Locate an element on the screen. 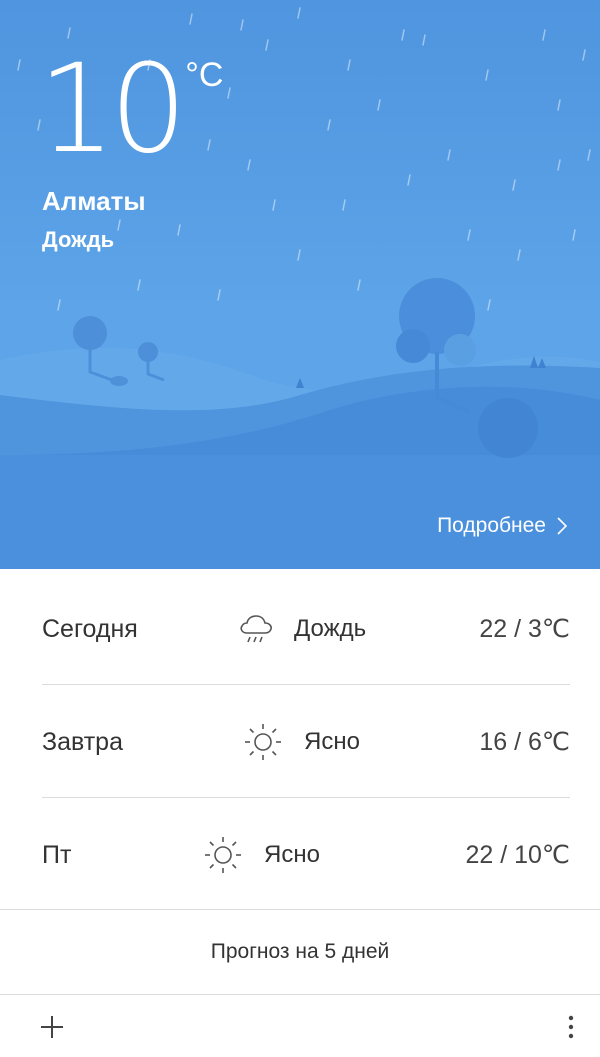 The image size is (600, 1057). details-label: Подробнее is located at coordinates (491, 525).